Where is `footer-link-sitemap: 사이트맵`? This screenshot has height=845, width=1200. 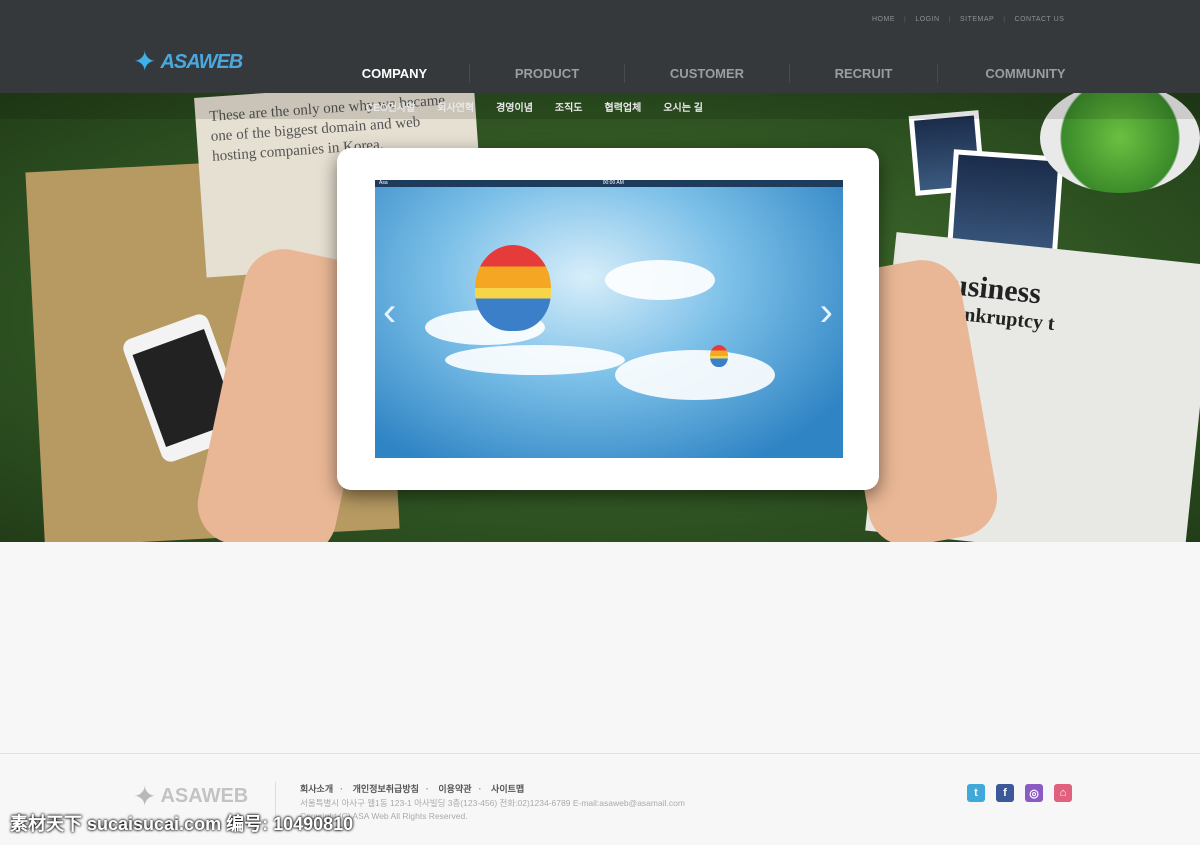 footer-link-sitemap: 사이트맵 is located at coordinates (507, 789).